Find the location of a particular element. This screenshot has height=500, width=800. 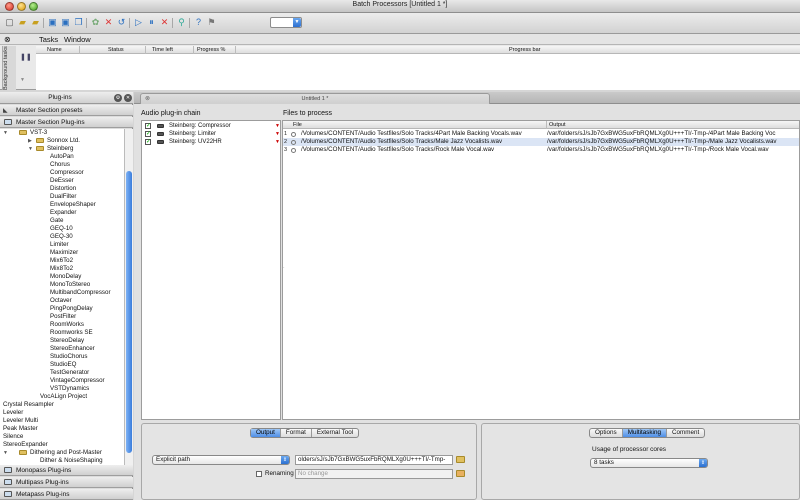

pin-icon: ⚑ is located at coordinates (211, 22).